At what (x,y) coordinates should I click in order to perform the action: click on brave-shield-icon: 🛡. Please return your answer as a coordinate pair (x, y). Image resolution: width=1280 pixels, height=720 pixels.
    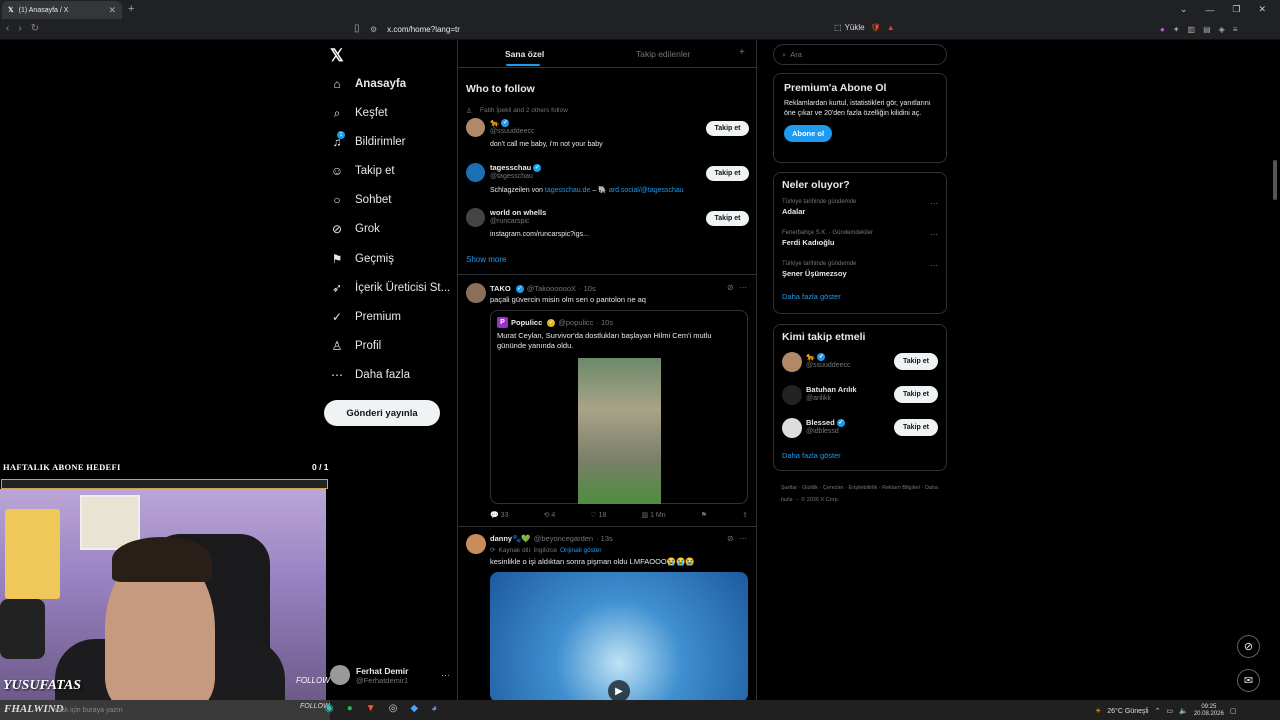
    Looking at the image, I should click on (876, 27).